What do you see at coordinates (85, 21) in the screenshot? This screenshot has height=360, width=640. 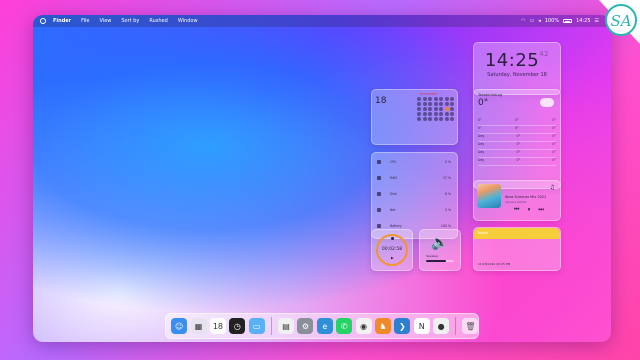 I see `menu-file: File` at bounding box center [85, 21].